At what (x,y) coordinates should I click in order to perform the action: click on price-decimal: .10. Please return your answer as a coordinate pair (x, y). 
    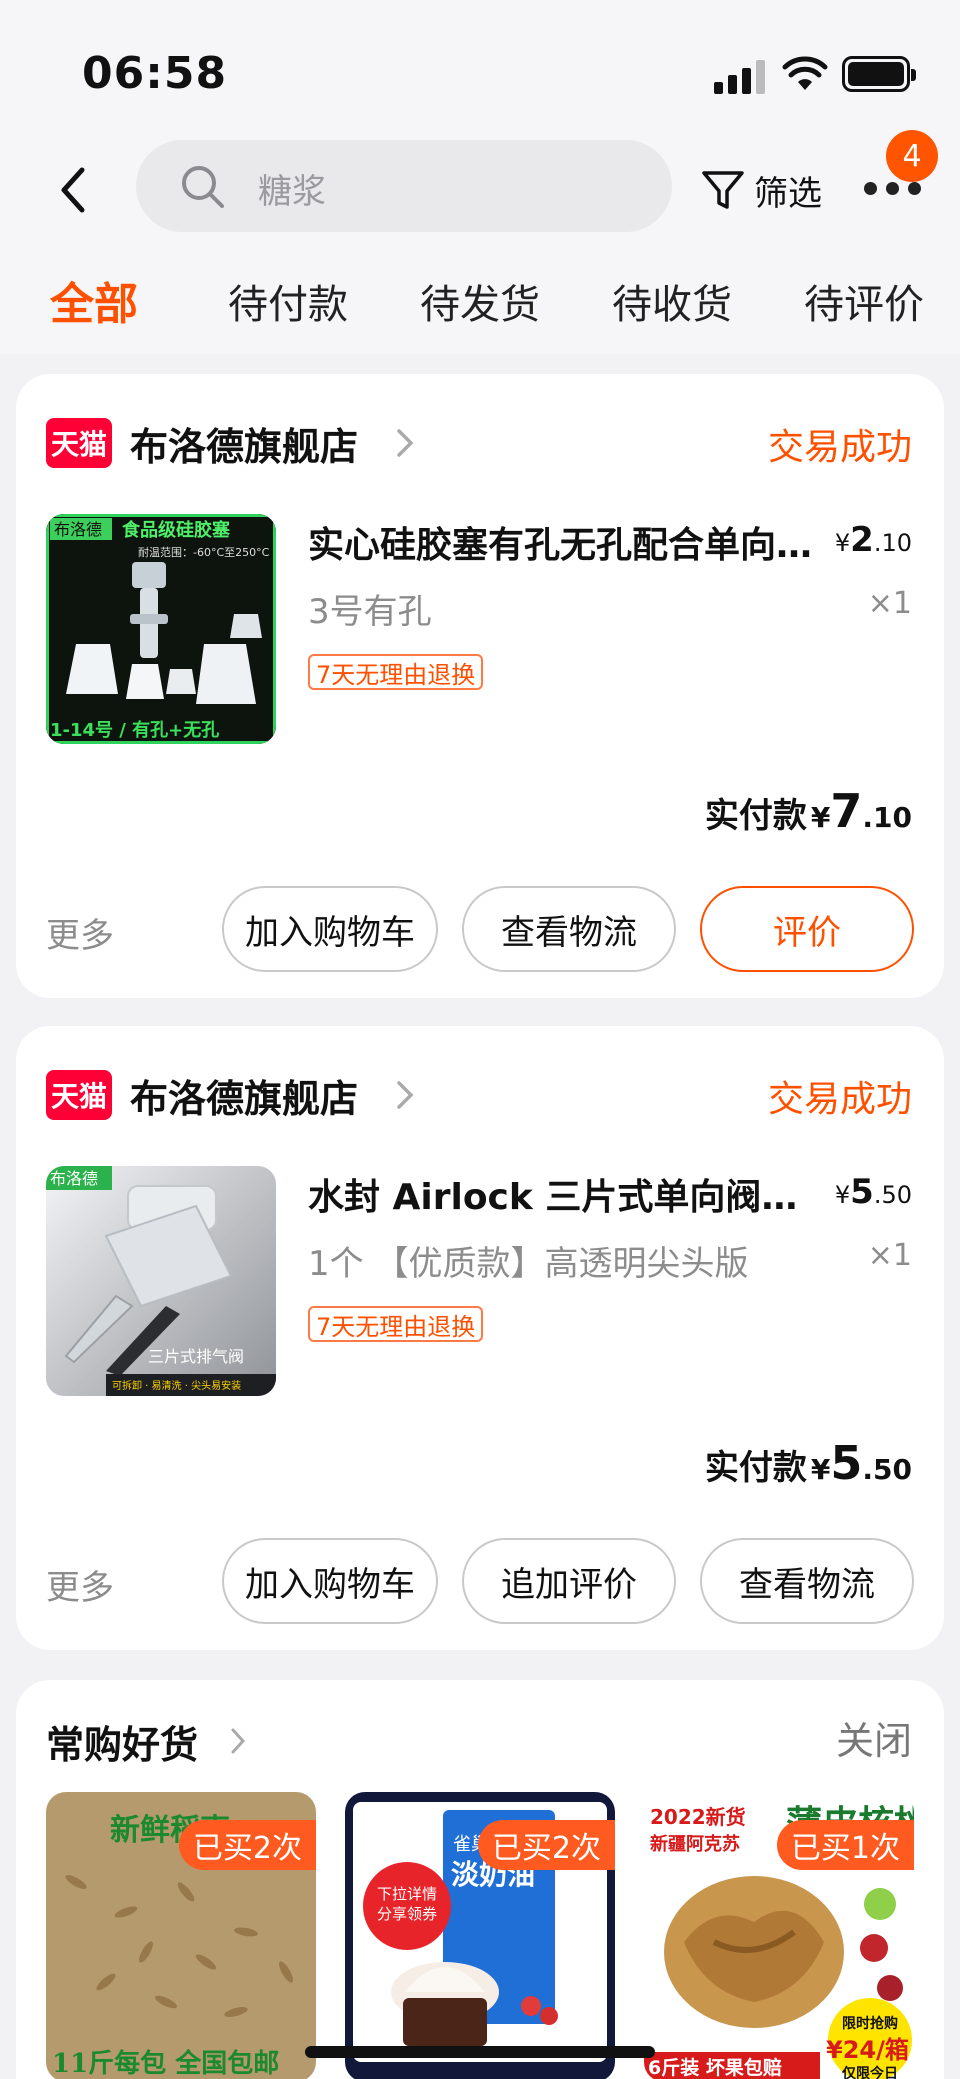
    Looking at the image, I should click on (892, 543).